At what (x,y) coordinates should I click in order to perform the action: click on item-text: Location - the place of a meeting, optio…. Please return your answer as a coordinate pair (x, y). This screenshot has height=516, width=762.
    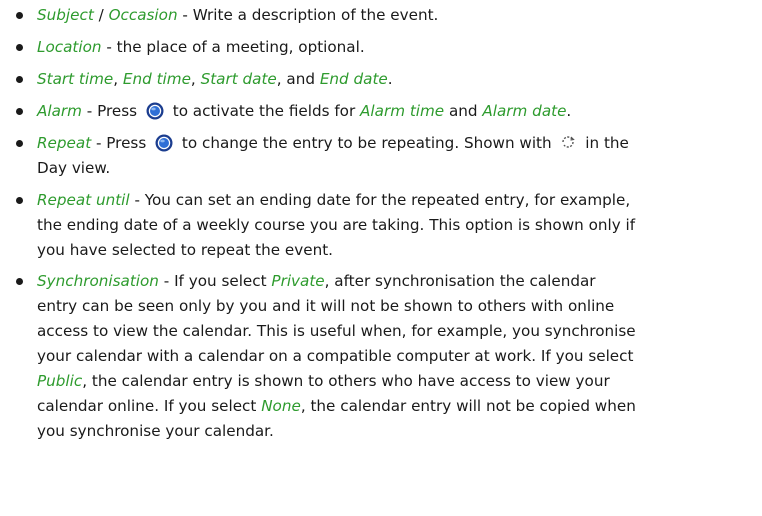
    Looking at the image, I should click on (201, 47).